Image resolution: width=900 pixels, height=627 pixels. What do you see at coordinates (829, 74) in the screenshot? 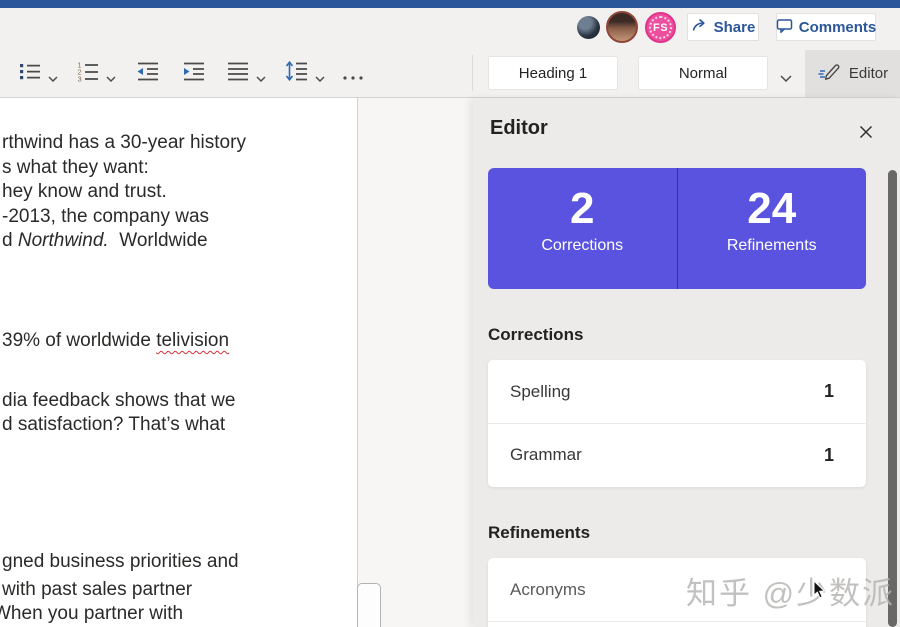
I see `editor-pen-icon` at bounding box center [829, 74].